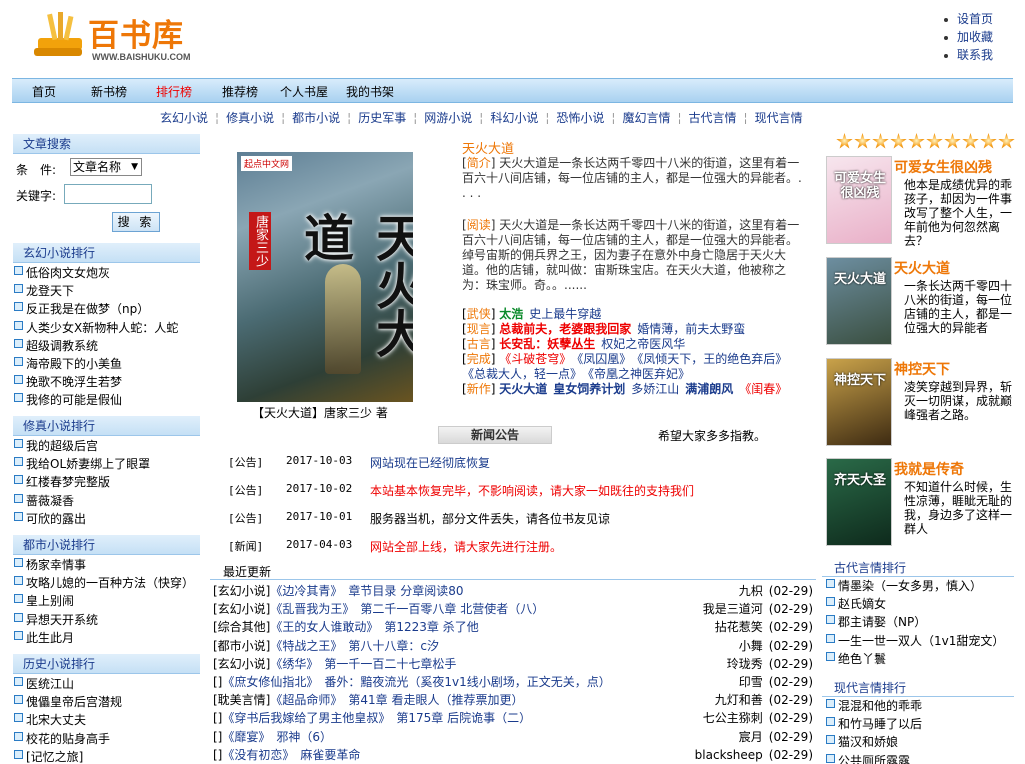 The width and height of the screenshot is (1025, 764). Describe the element at coordinates (68, 364) in the screenshot. I see `ranking-item: 海帝殿下的小美鱼` at that location.